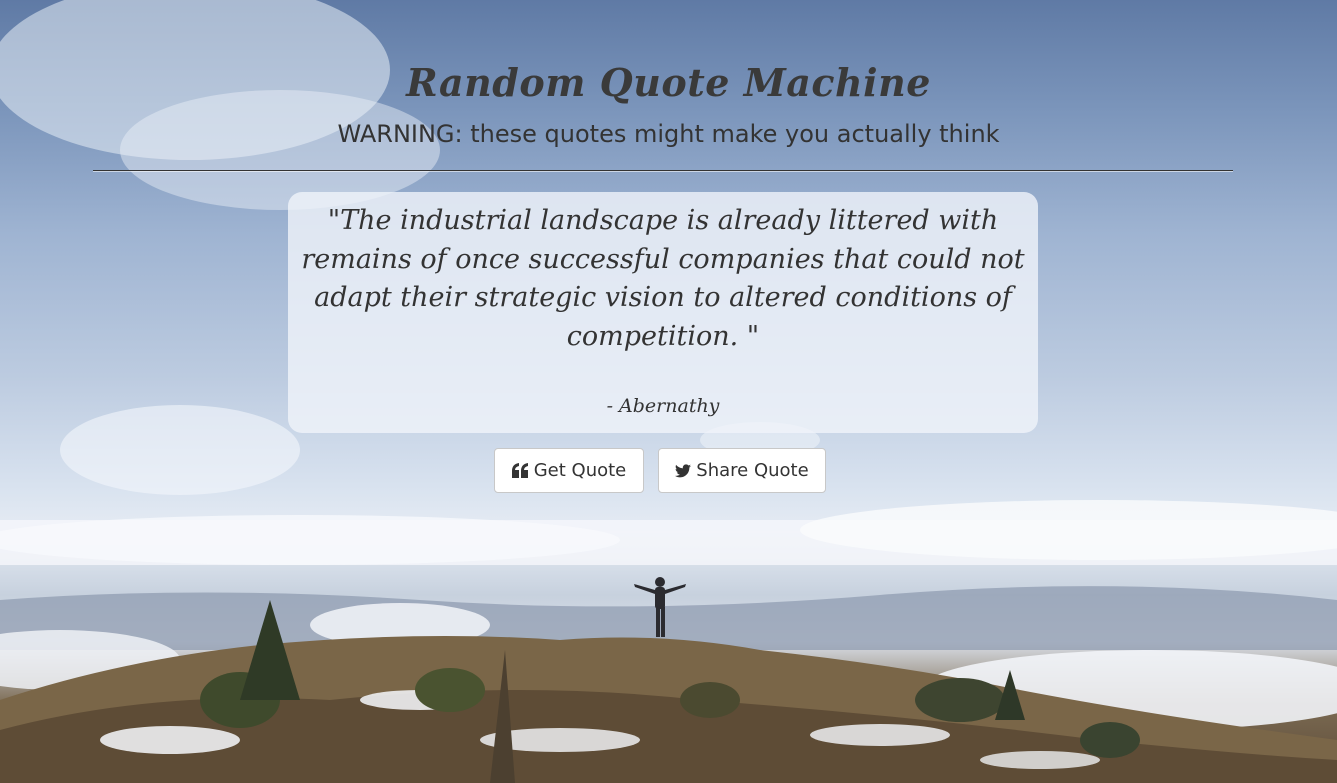  What do you see at coordinates (663, 170) in the screenshot?
I see `header-divider` at bounding box center [663, 170].